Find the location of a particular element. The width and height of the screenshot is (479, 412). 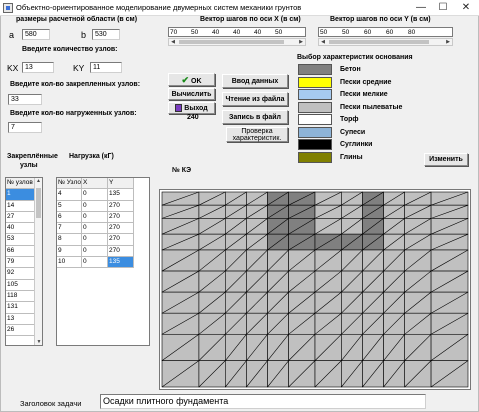

compute-button: Вычислить is located at coordinates (191, 94).